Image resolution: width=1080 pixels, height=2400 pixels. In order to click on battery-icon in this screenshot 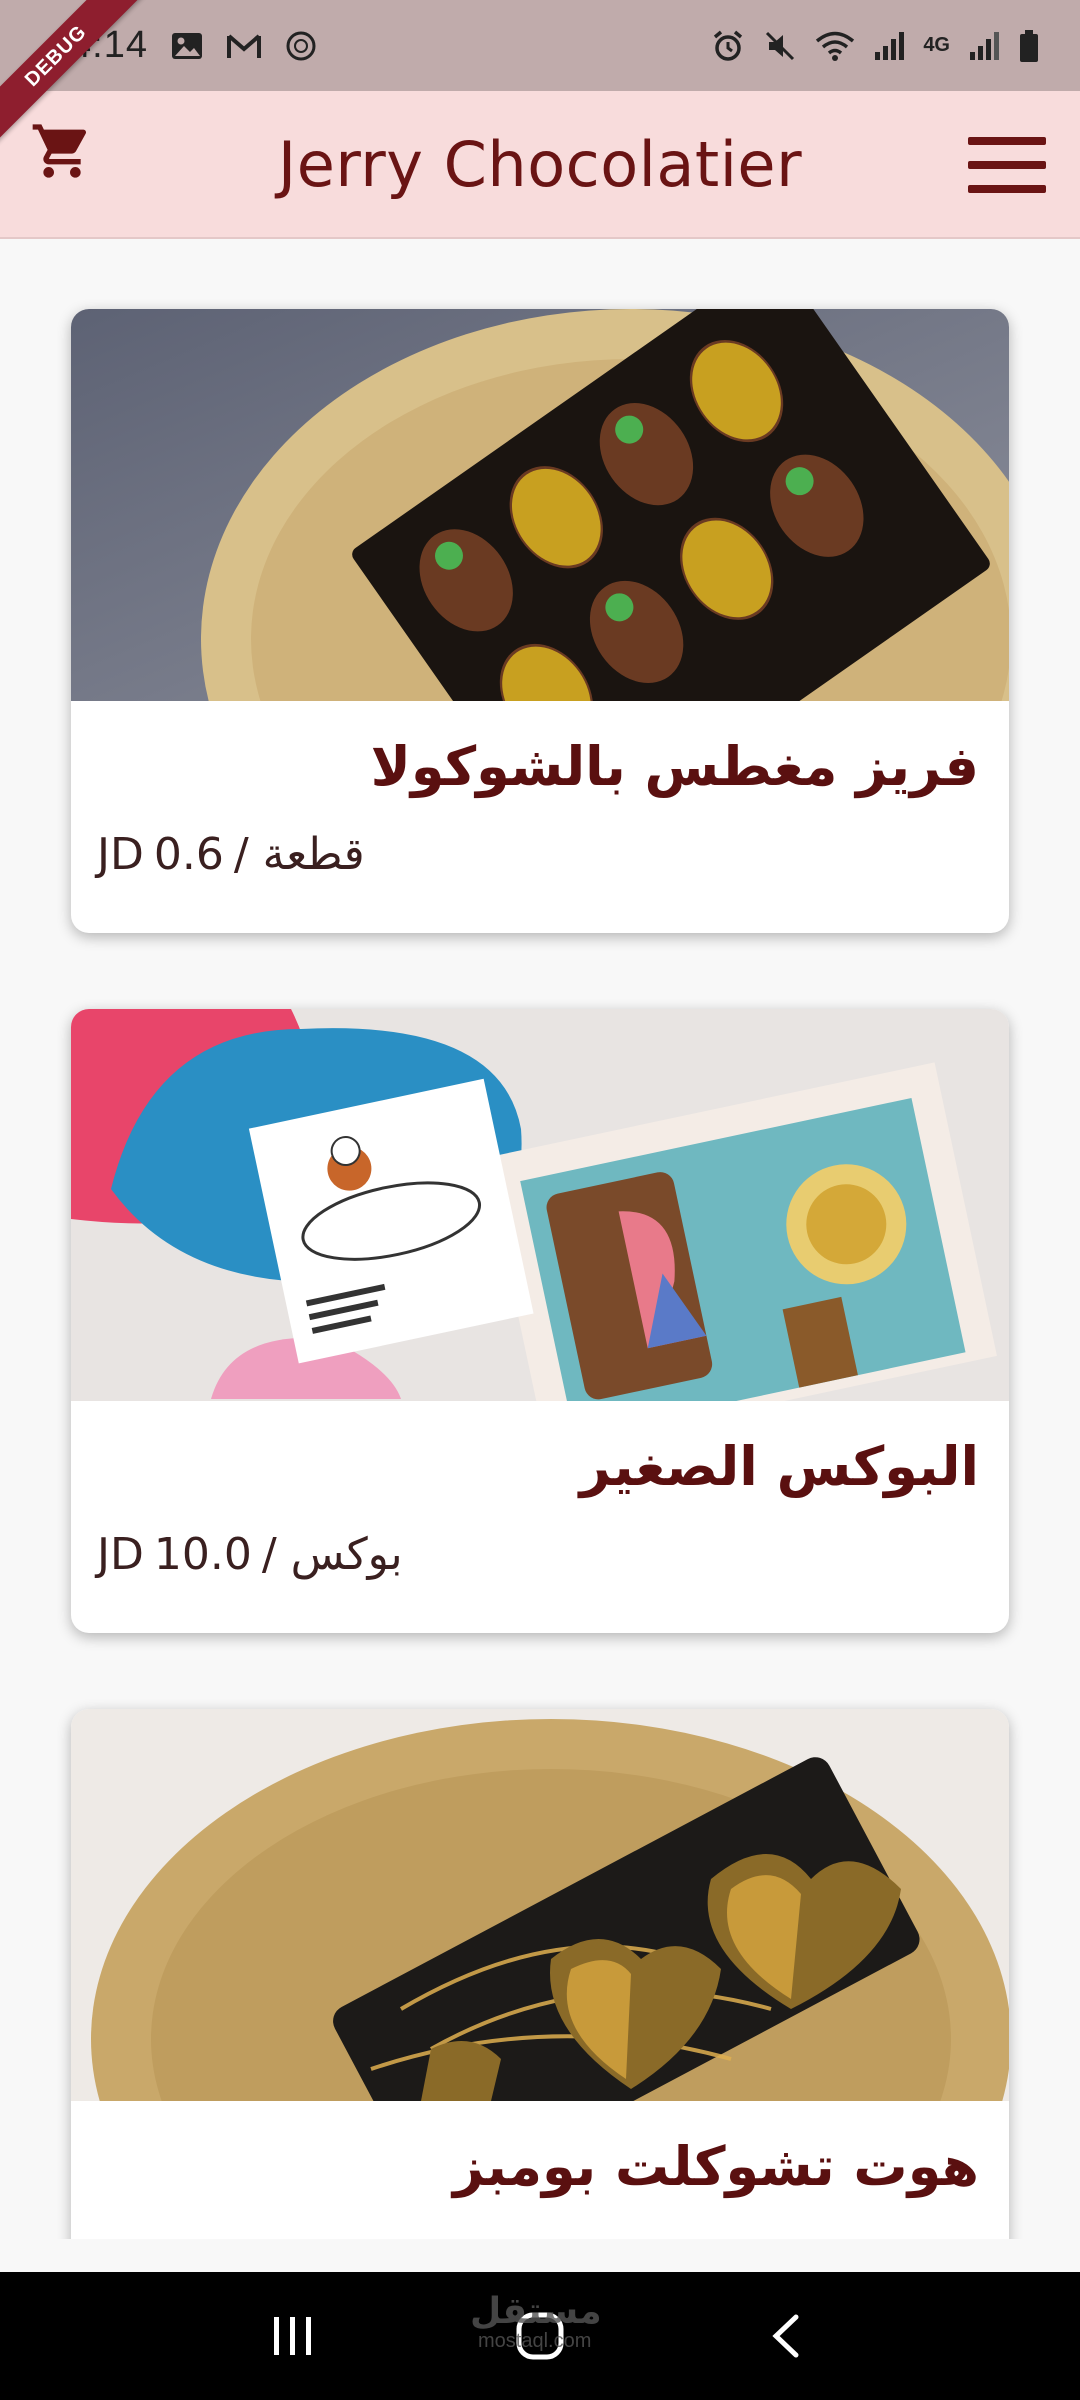, I will do `click(1029, 46)`.